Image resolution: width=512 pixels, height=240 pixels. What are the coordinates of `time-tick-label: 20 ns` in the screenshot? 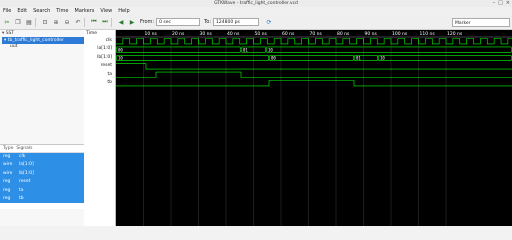 It's located at (178, 34).